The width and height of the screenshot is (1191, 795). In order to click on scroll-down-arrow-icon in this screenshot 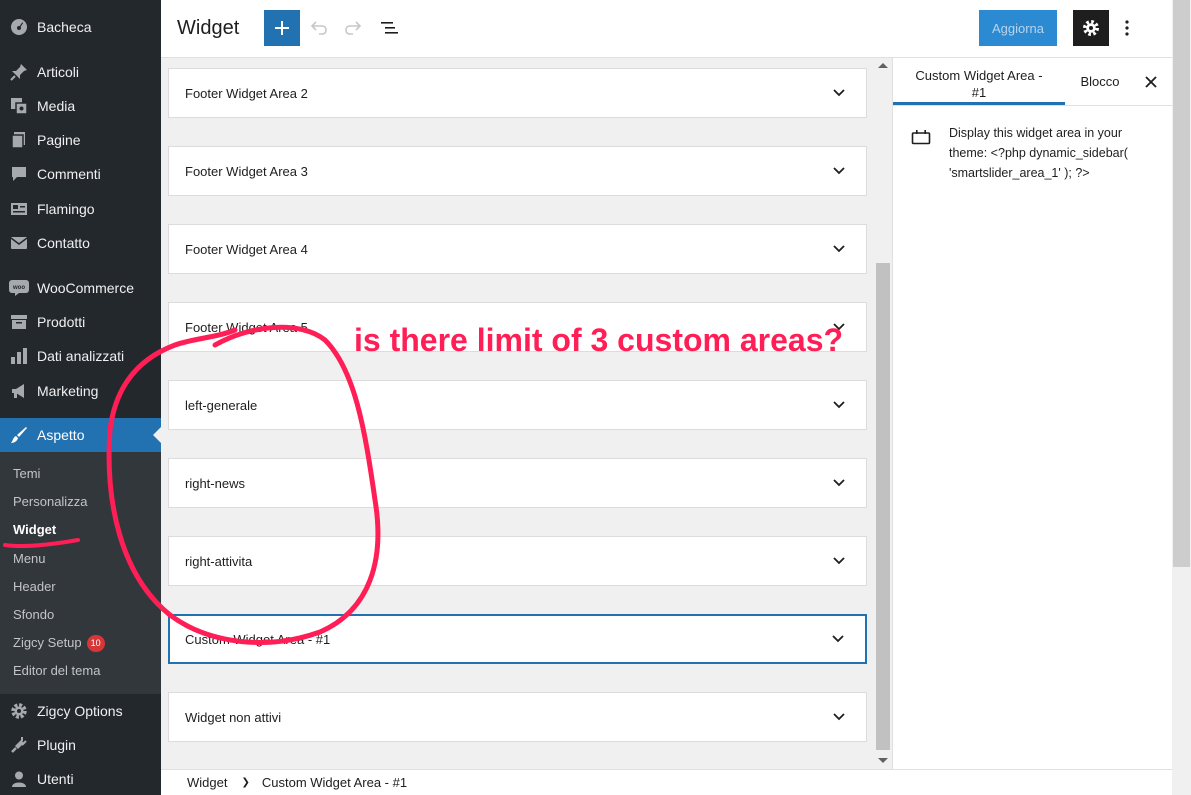, I will do `click(883, 760)`.